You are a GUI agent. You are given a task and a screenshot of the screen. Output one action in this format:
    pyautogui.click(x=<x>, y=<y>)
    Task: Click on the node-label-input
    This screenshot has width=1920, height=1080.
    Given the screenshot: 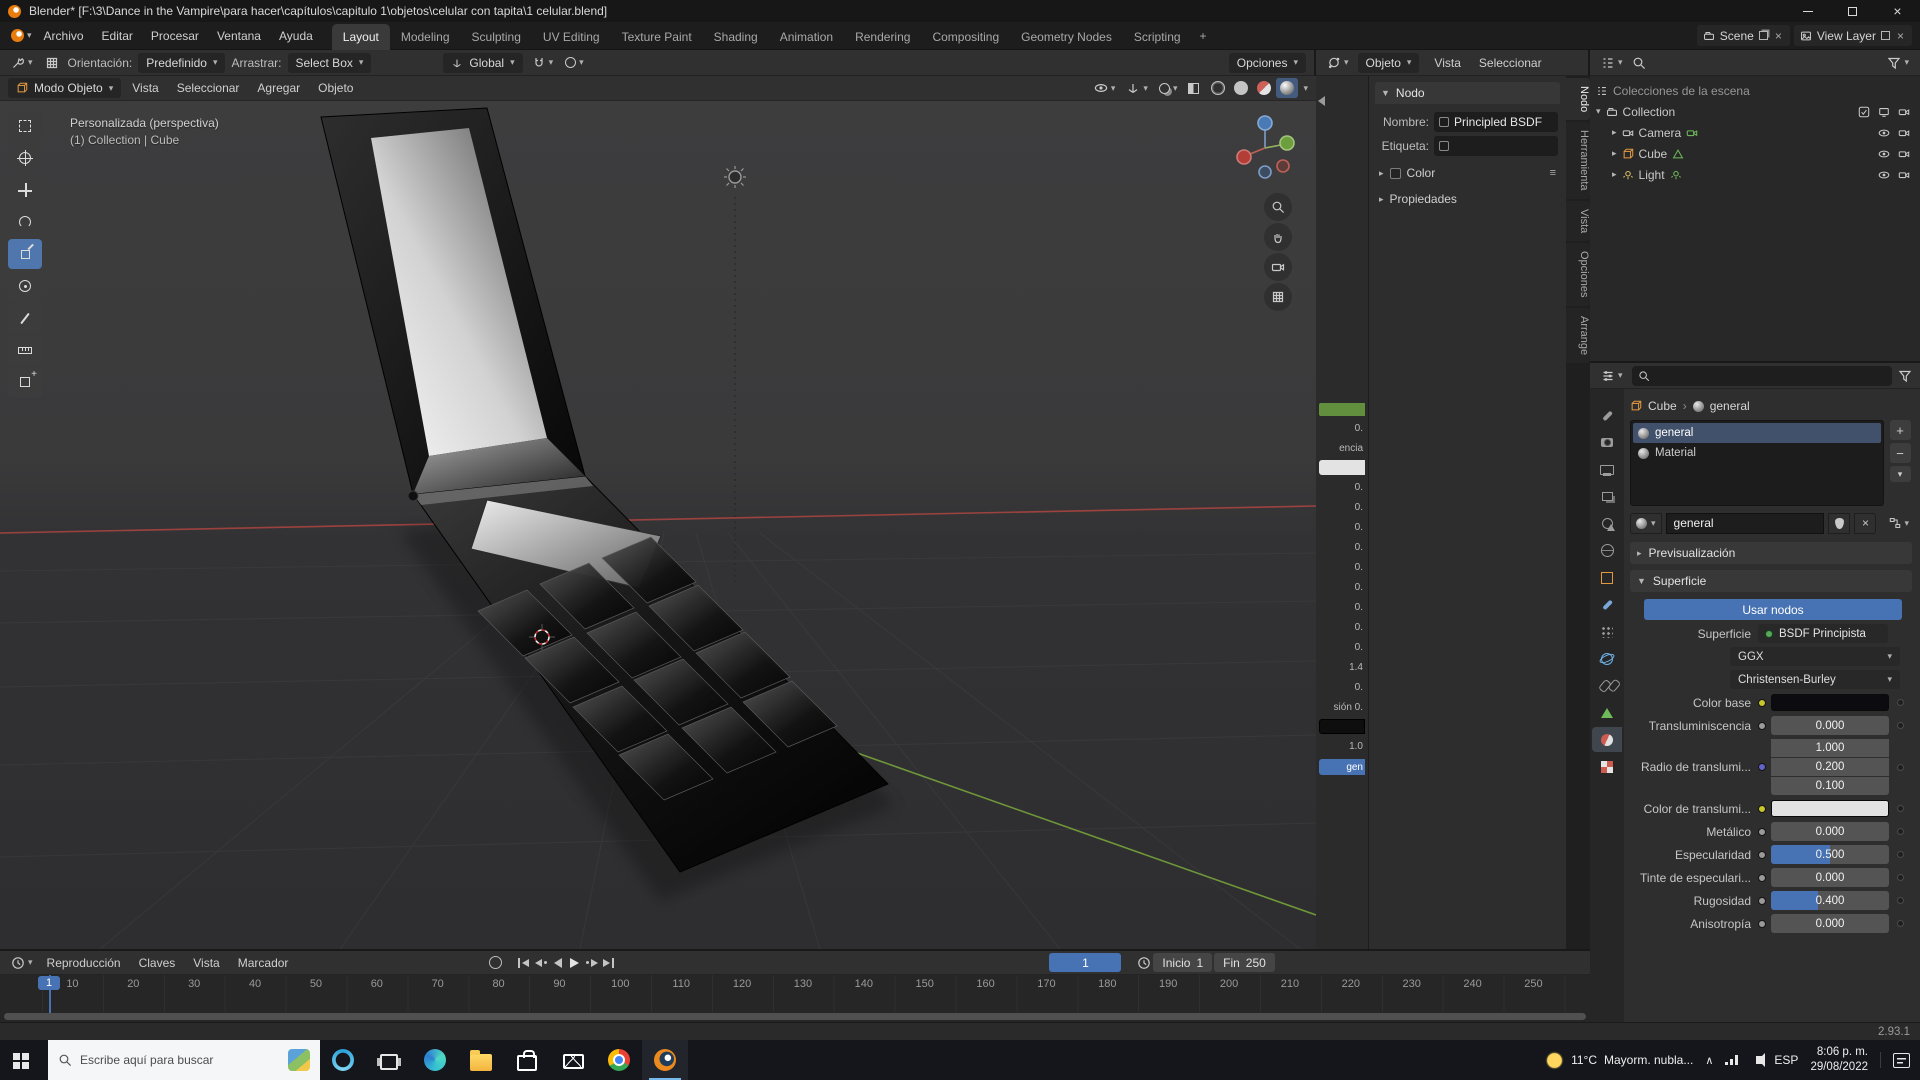 What is the action you would take?
    pyautogui.click(x=1496, y=146)
    